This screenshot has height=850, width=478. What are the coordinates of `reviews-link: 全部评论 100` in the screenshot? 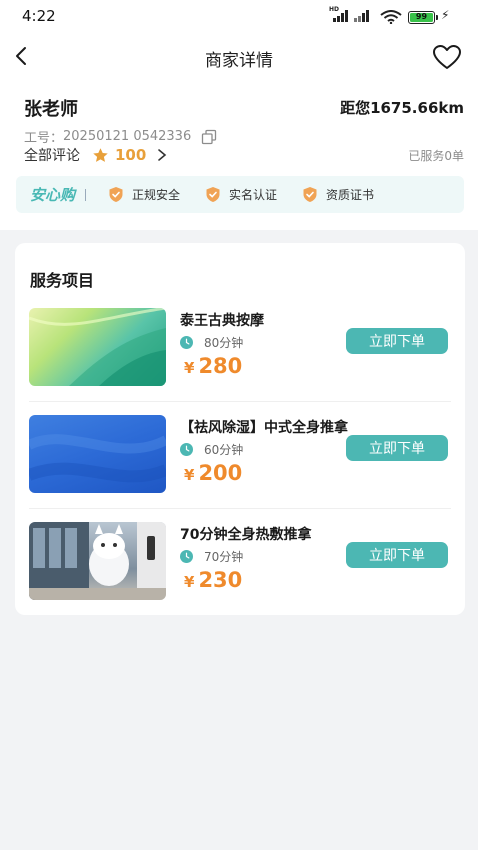 It's located at (96, 155).